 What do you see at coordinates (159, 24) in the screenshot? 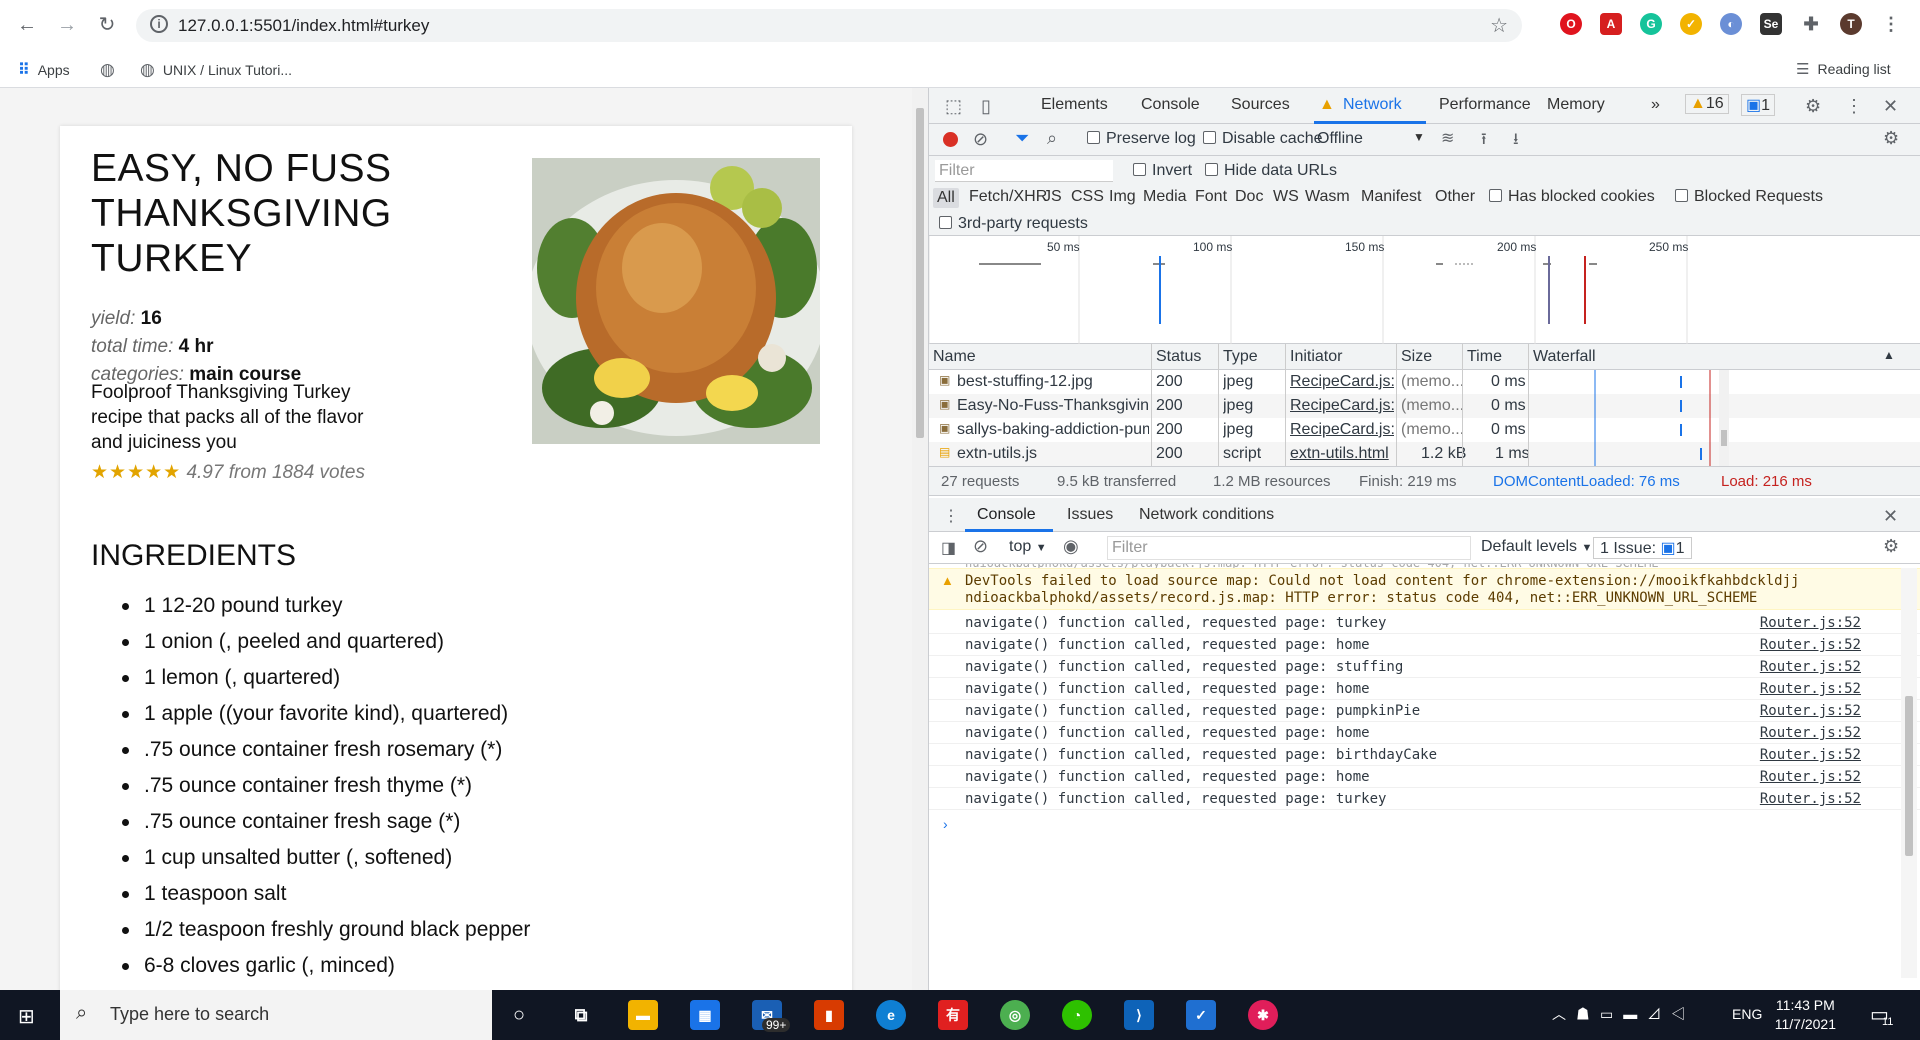
I see `site-info-icon: i` at bounding box center [159, 24].